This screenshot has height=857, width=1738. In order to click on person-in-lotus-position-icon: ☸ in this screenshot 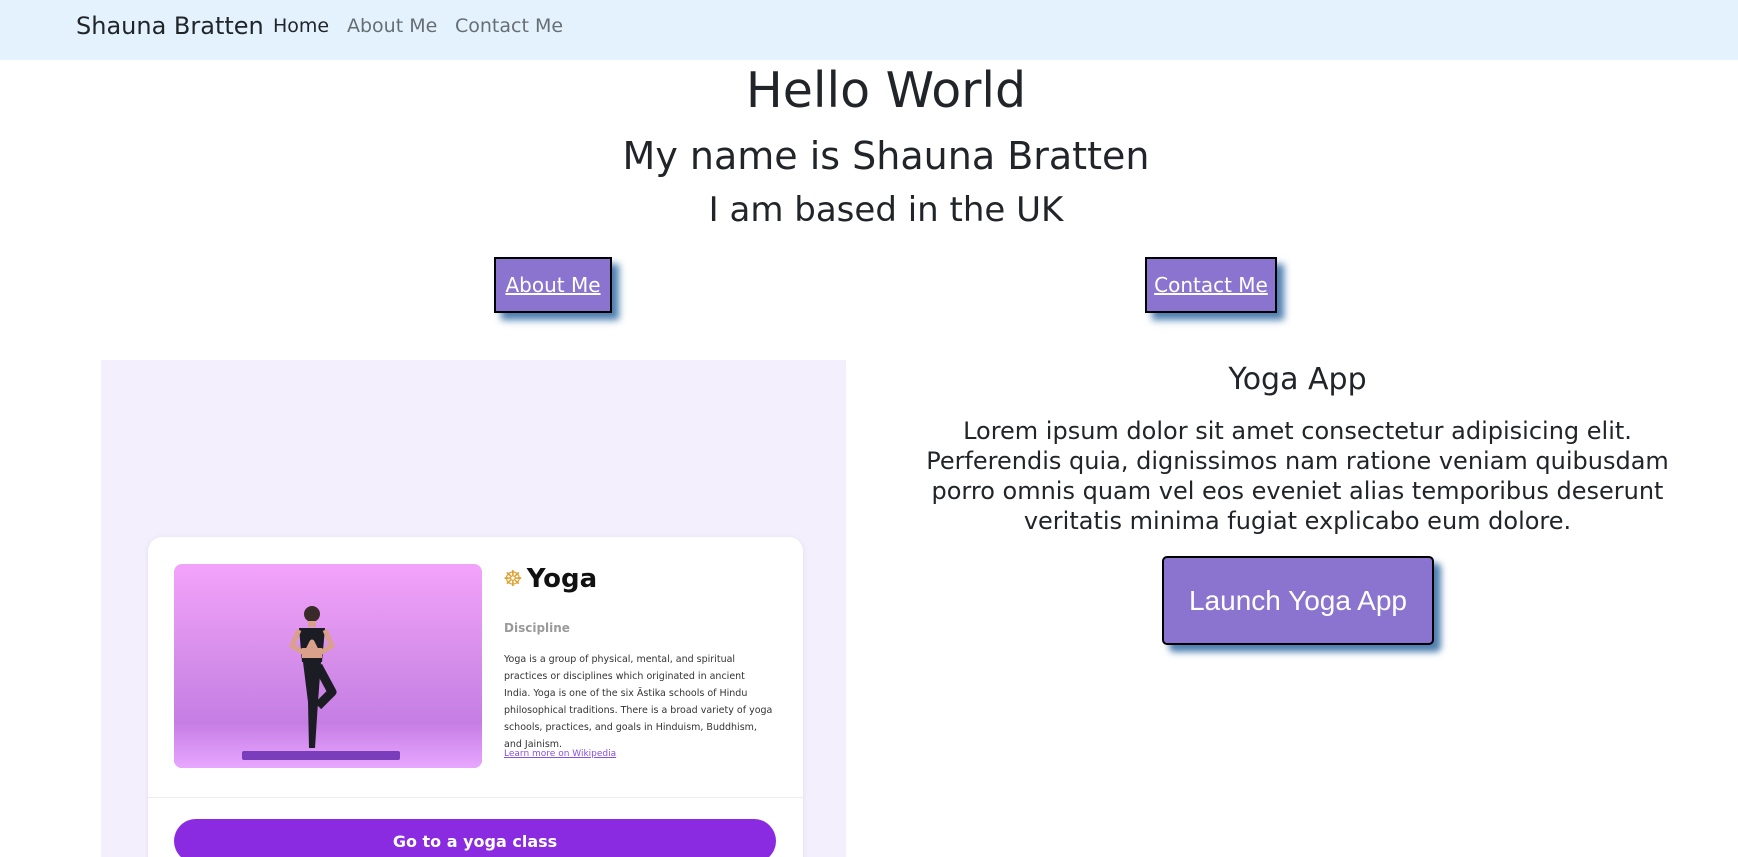, I will do `click(513, 579)`.